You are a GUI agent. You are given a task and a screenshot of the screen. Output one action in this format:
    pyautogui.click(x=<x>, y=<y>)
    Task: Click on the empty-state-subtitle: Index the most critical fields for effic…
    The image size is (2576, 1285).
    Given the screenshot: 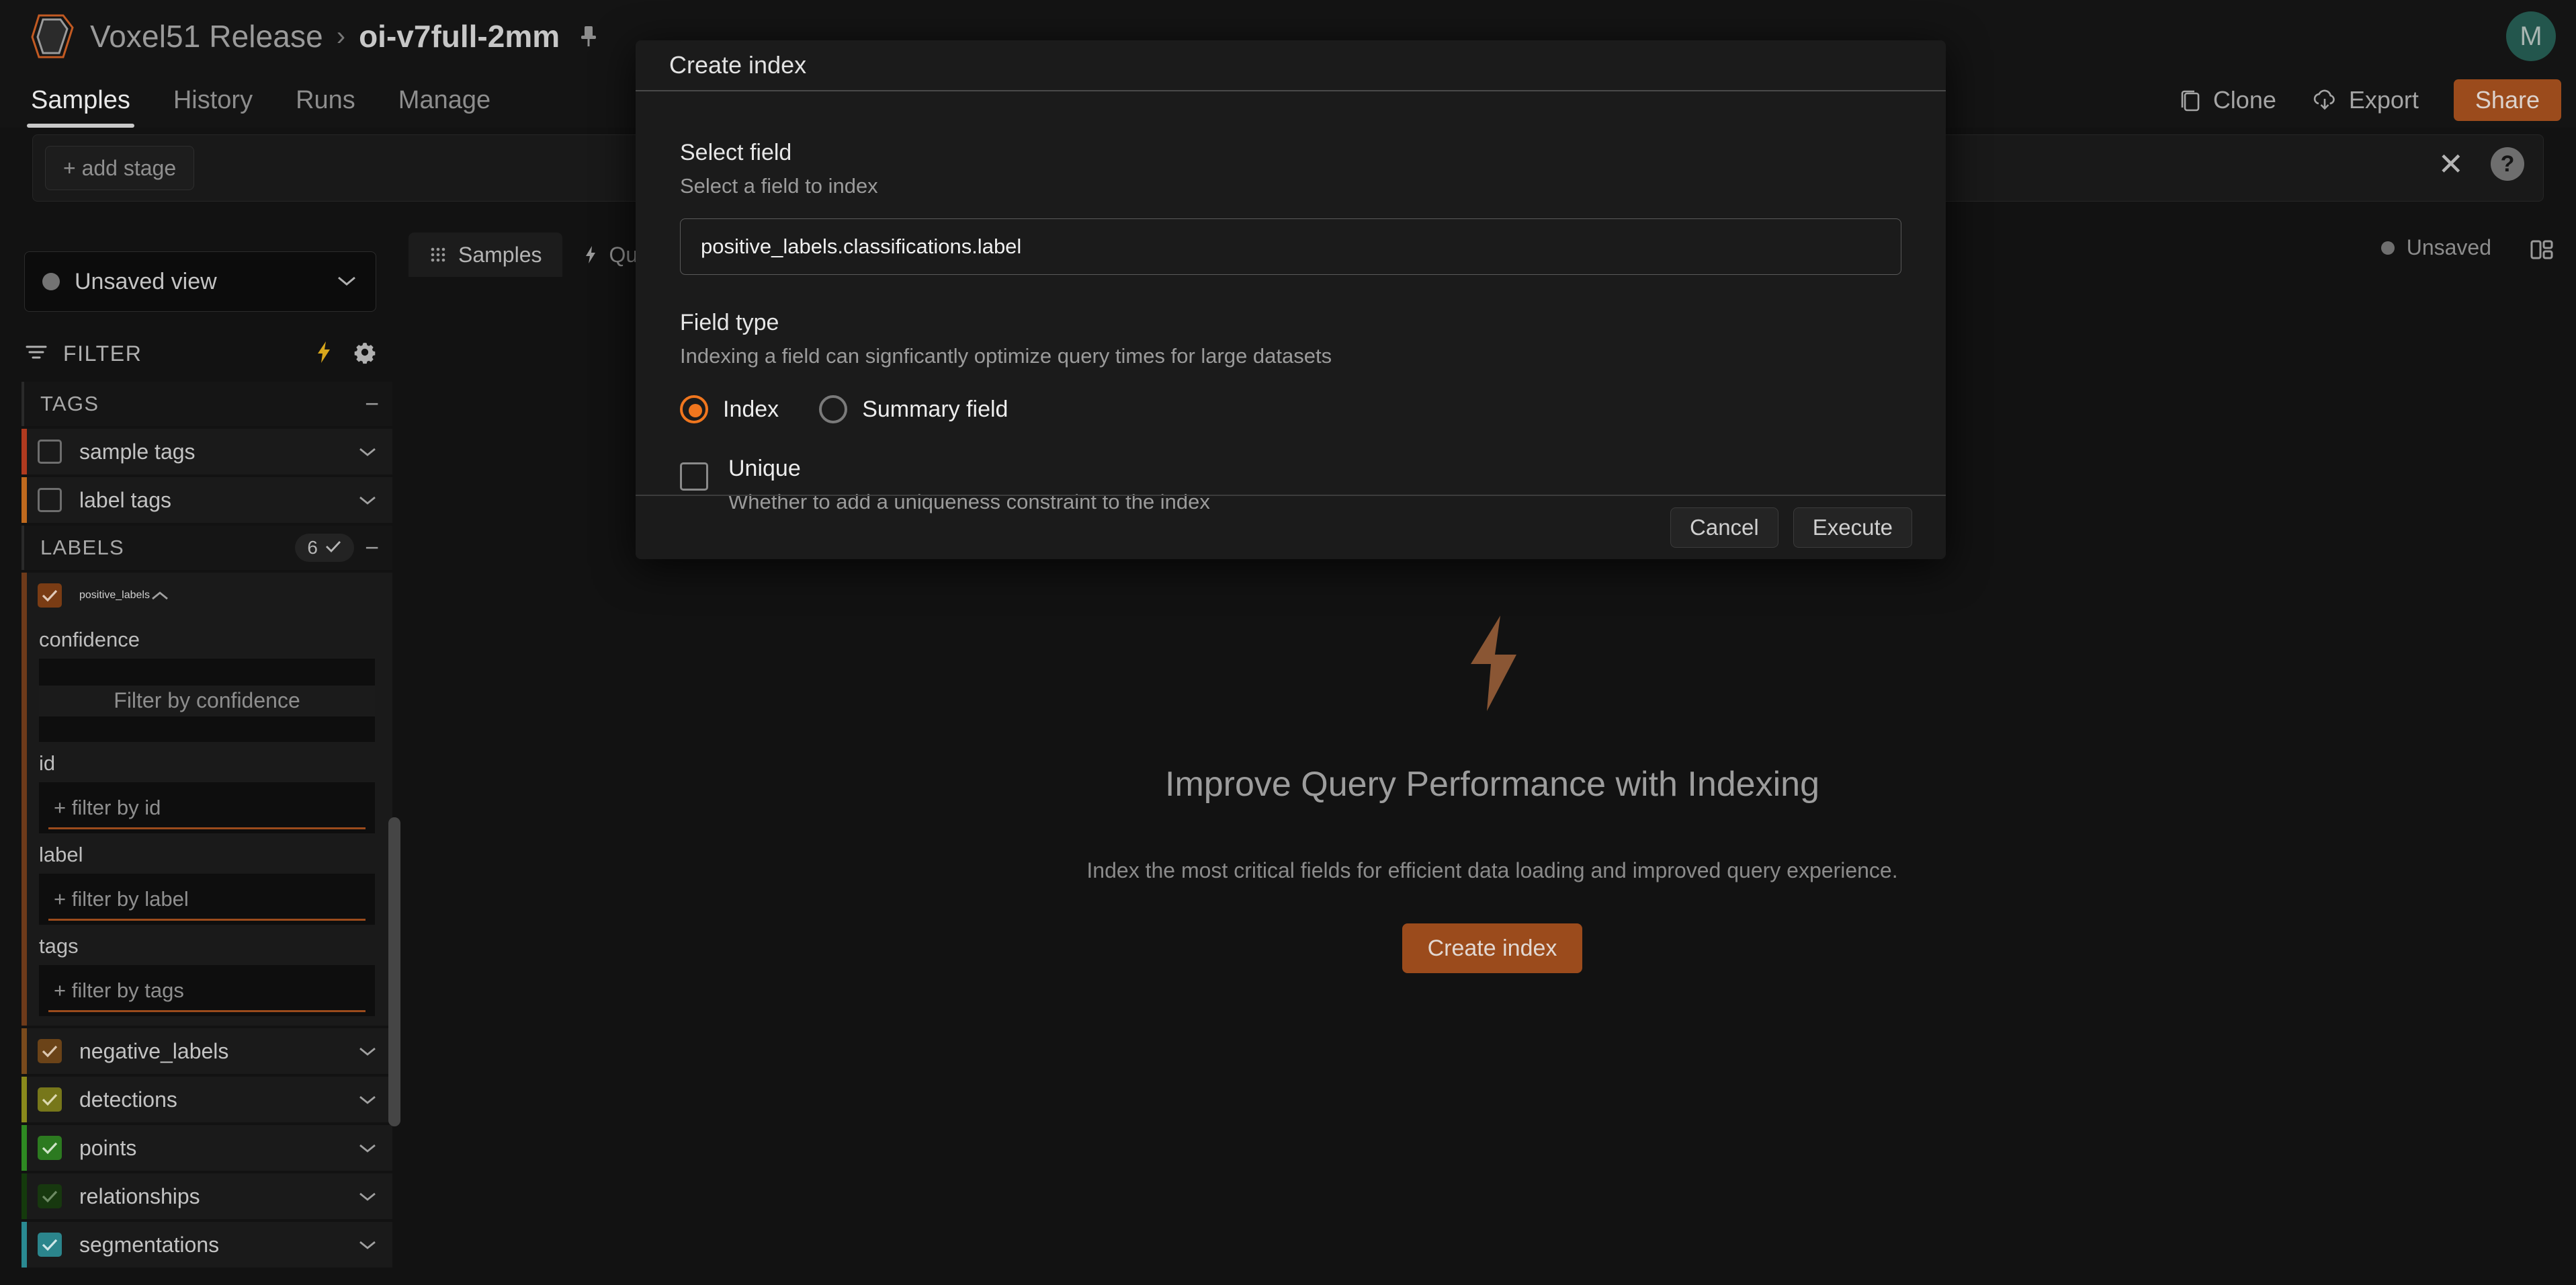 What is the action you would take?
    pyautogui.click(x=1492, y=870)
    